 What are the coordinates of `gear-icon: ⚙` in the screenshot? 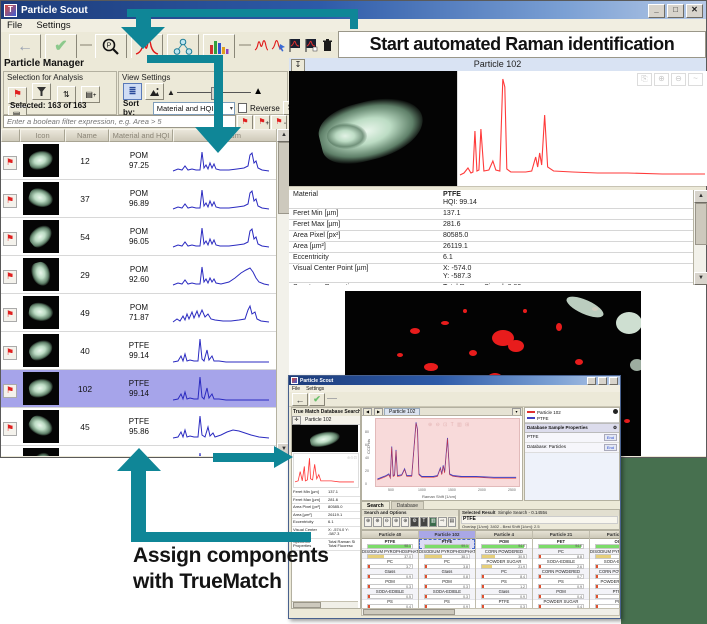 It's located at (615, 428).